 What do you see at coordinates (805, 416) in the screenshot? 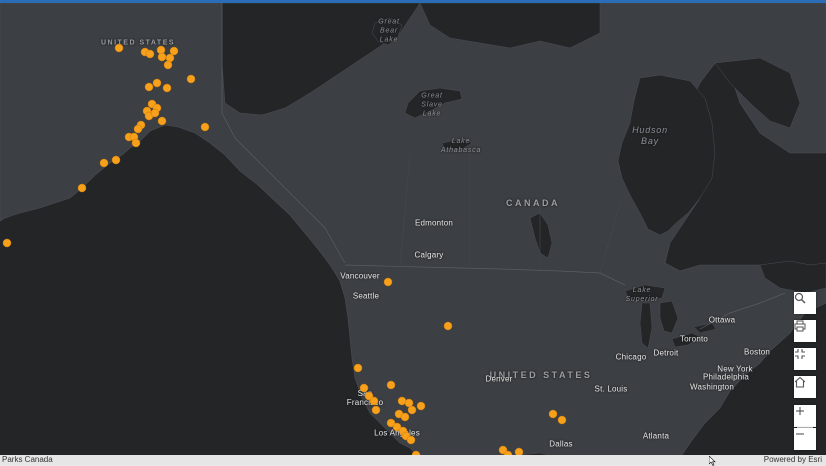
I see `zoom-in-button` at bounding box center [805, 416].